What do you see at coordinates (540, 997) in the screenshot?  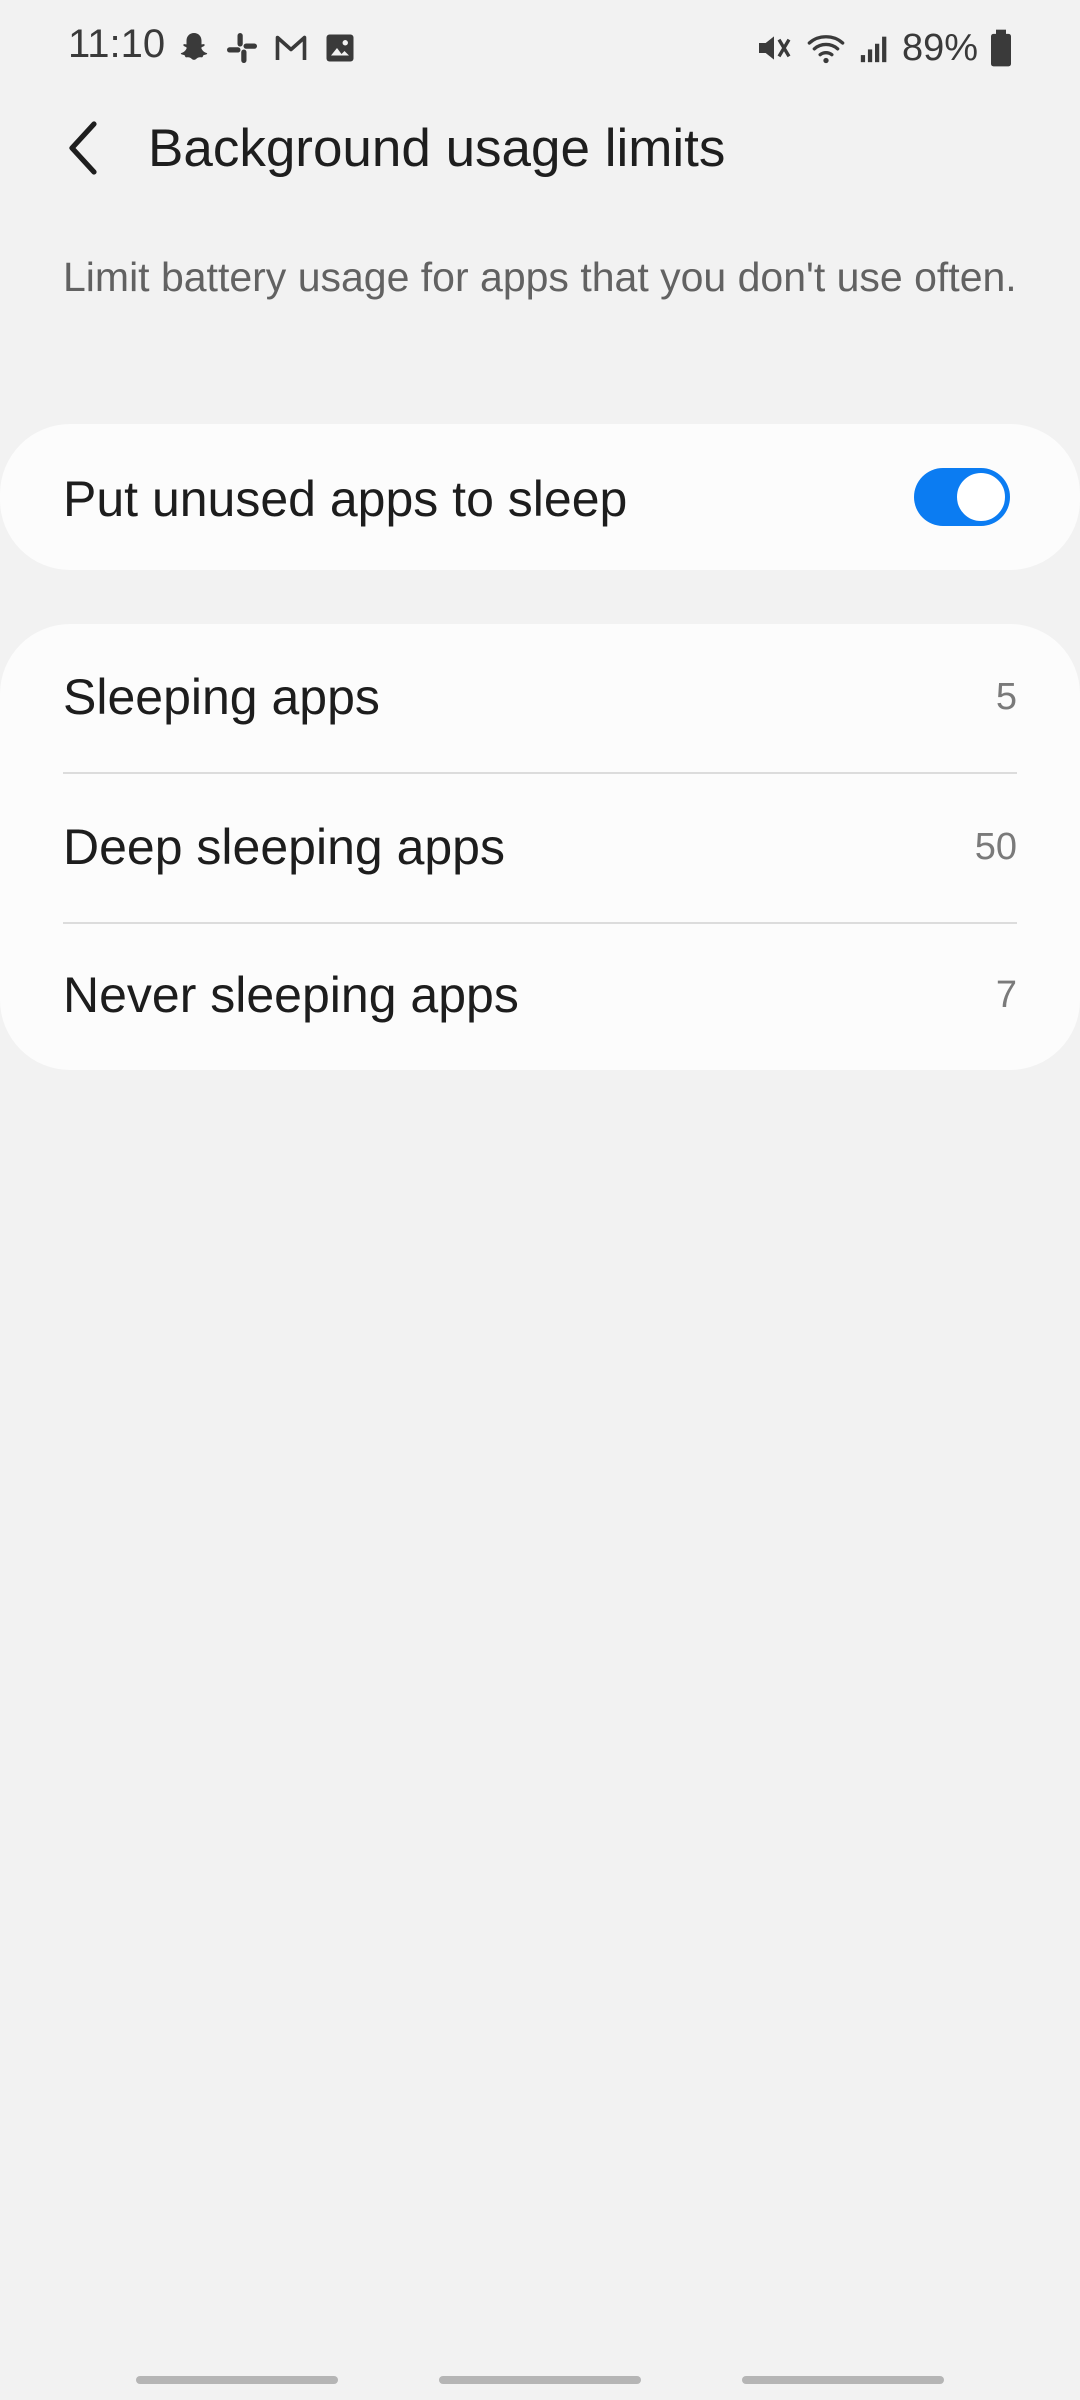 I see `list-item-never-sleeping-apps: Never sleeping apps 7` at bounding box center [540, 997].